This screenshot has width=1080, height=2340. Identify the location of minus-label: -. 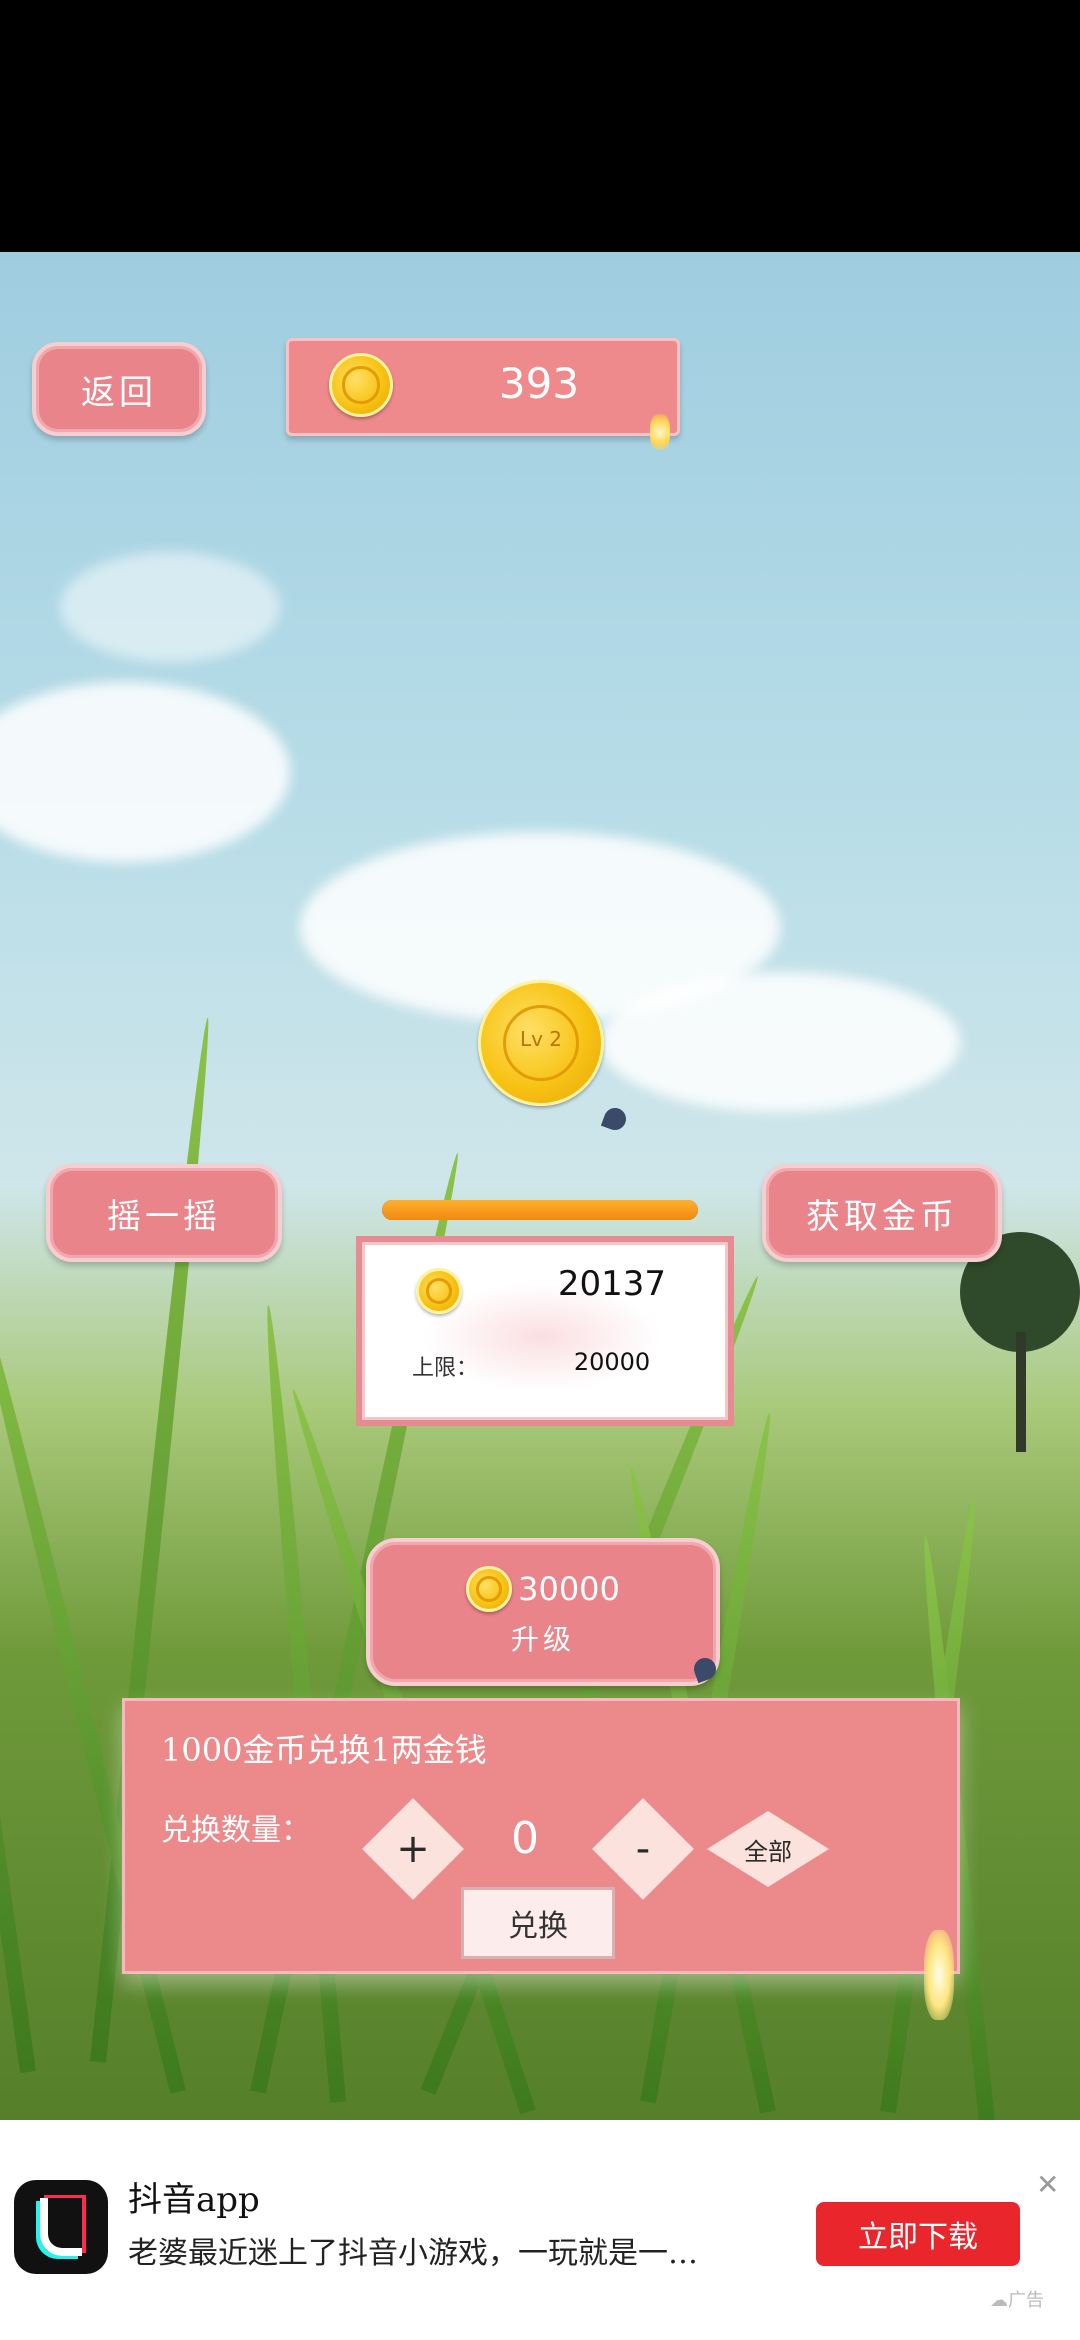
(643, 1849).